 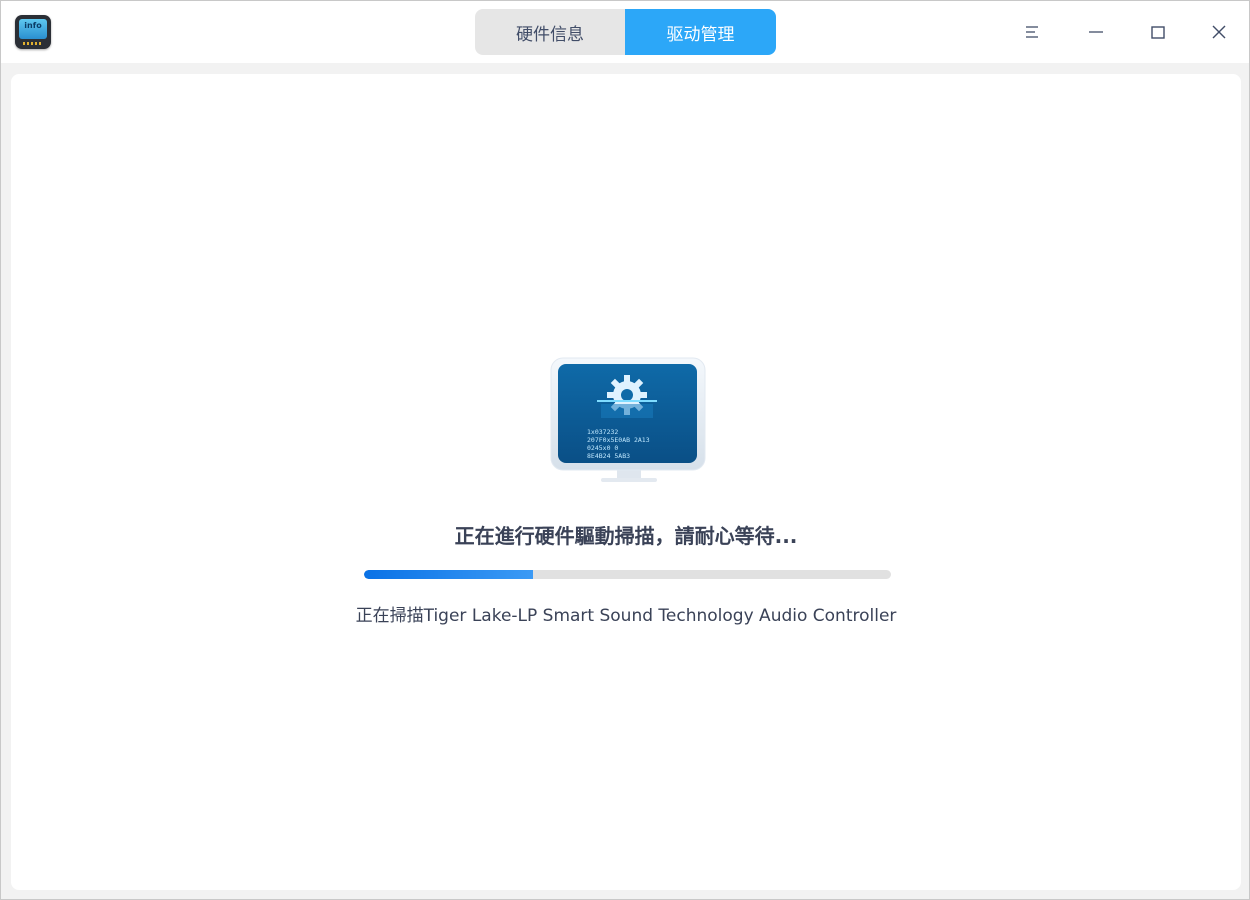 I want to click on app-icon-label: info, so click(x=33, y=25).